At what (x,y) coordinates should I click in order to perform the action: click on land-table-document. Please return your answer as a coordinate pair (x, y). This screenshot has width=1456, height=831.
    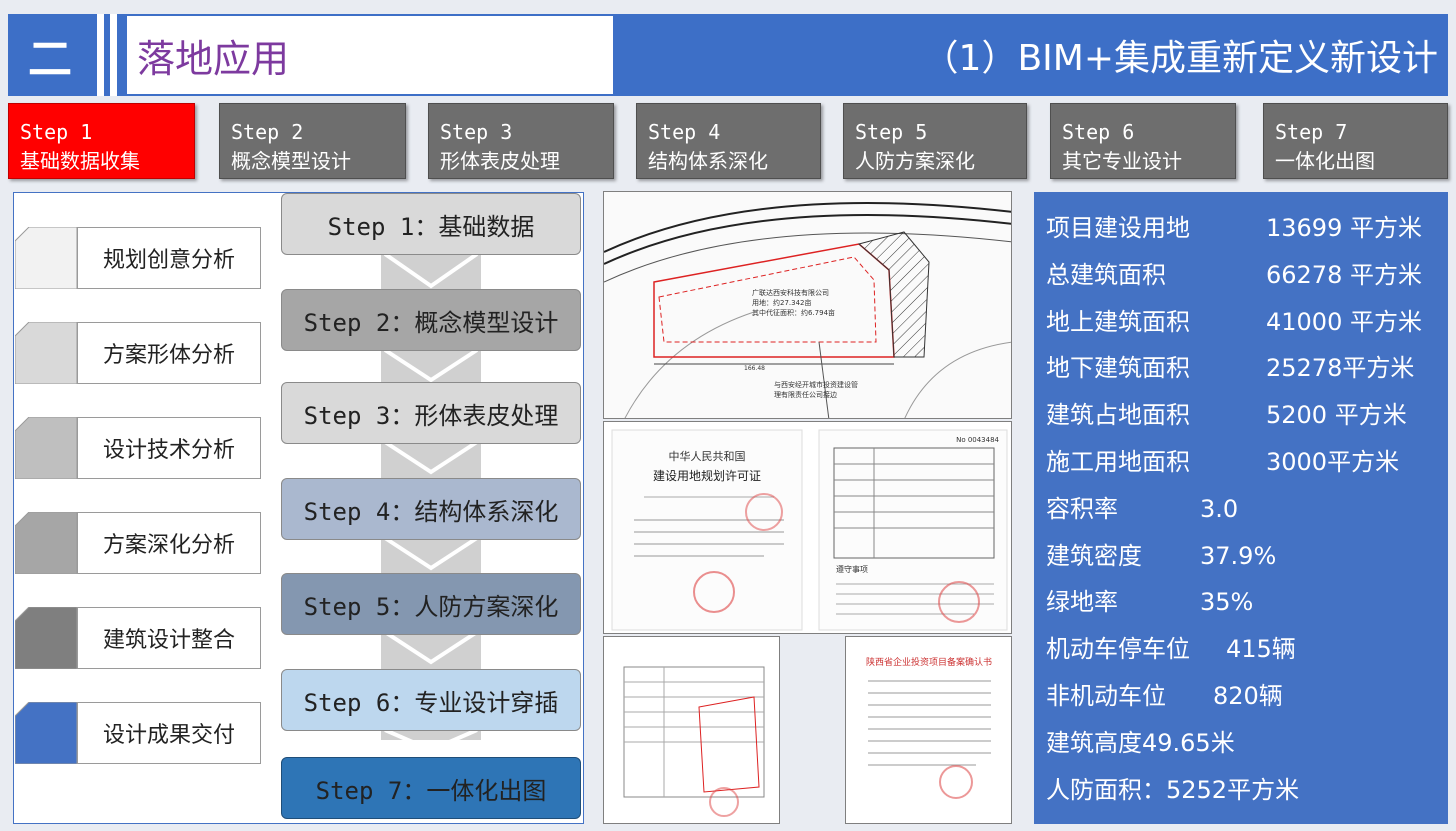
    Looking at the image, I should click on (691, 730).